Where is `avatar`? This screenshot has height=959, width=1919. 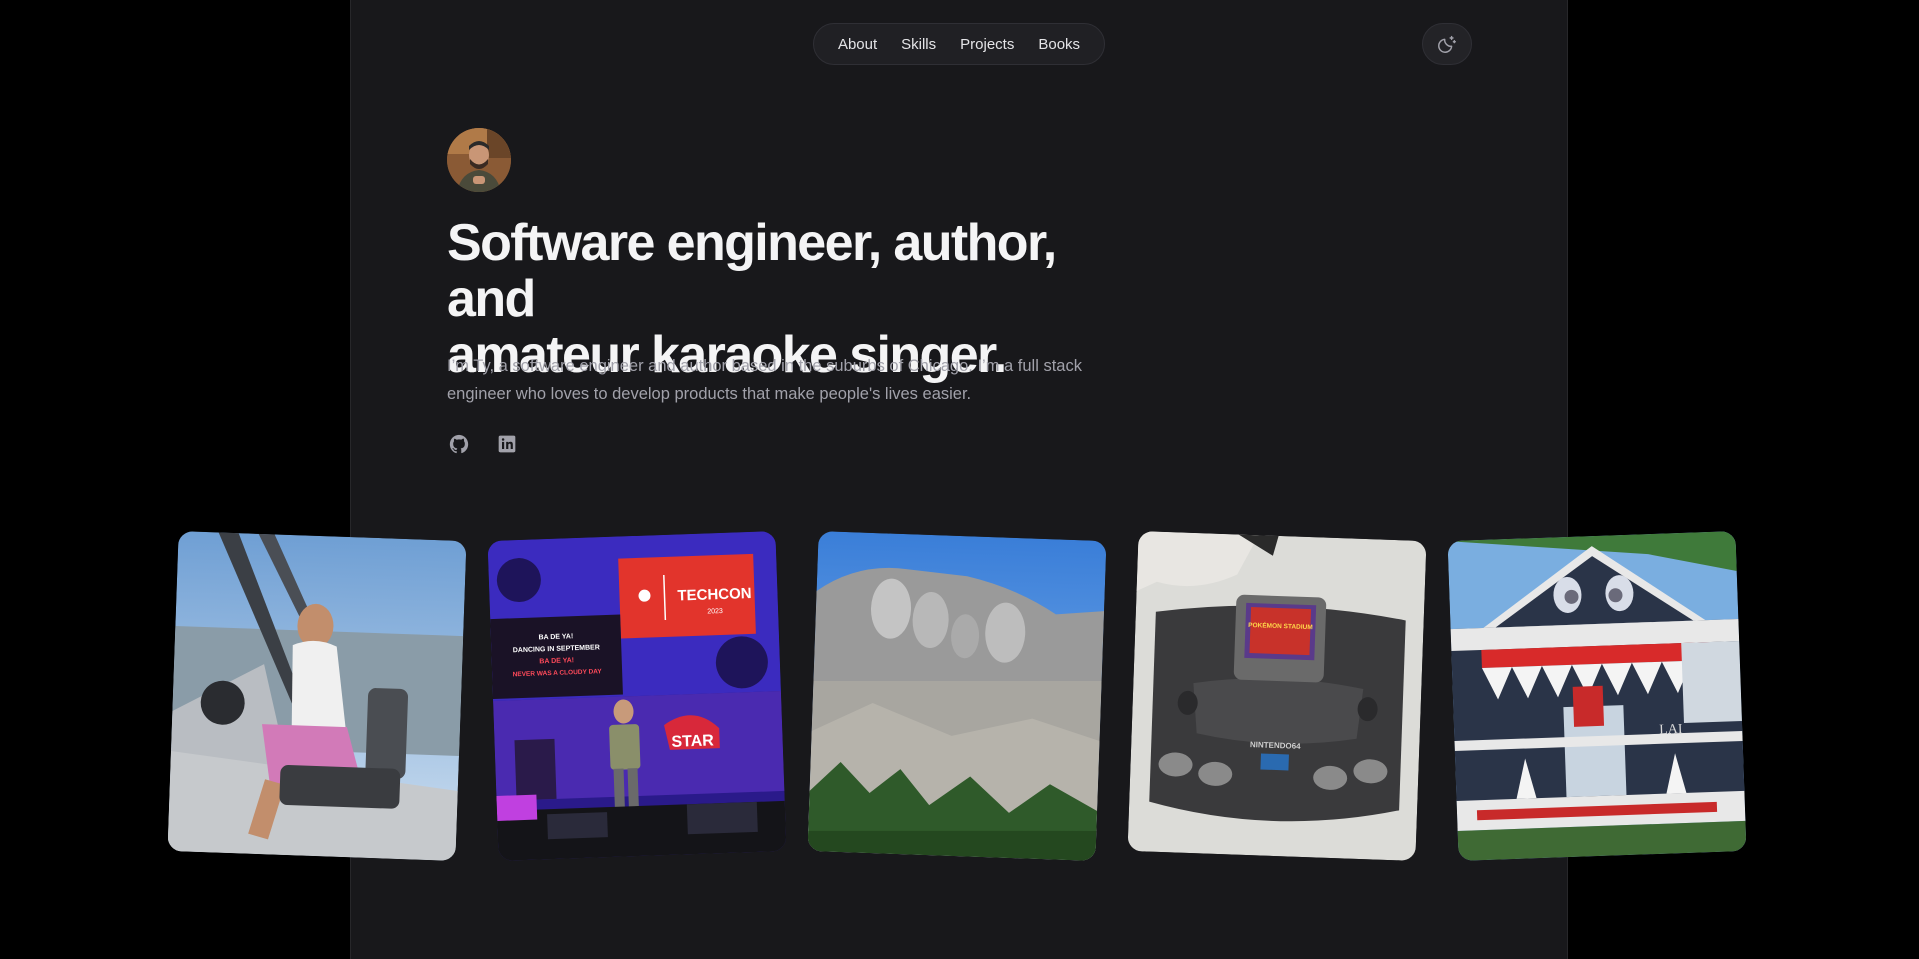 avatar is located at coordinates (479, 160).